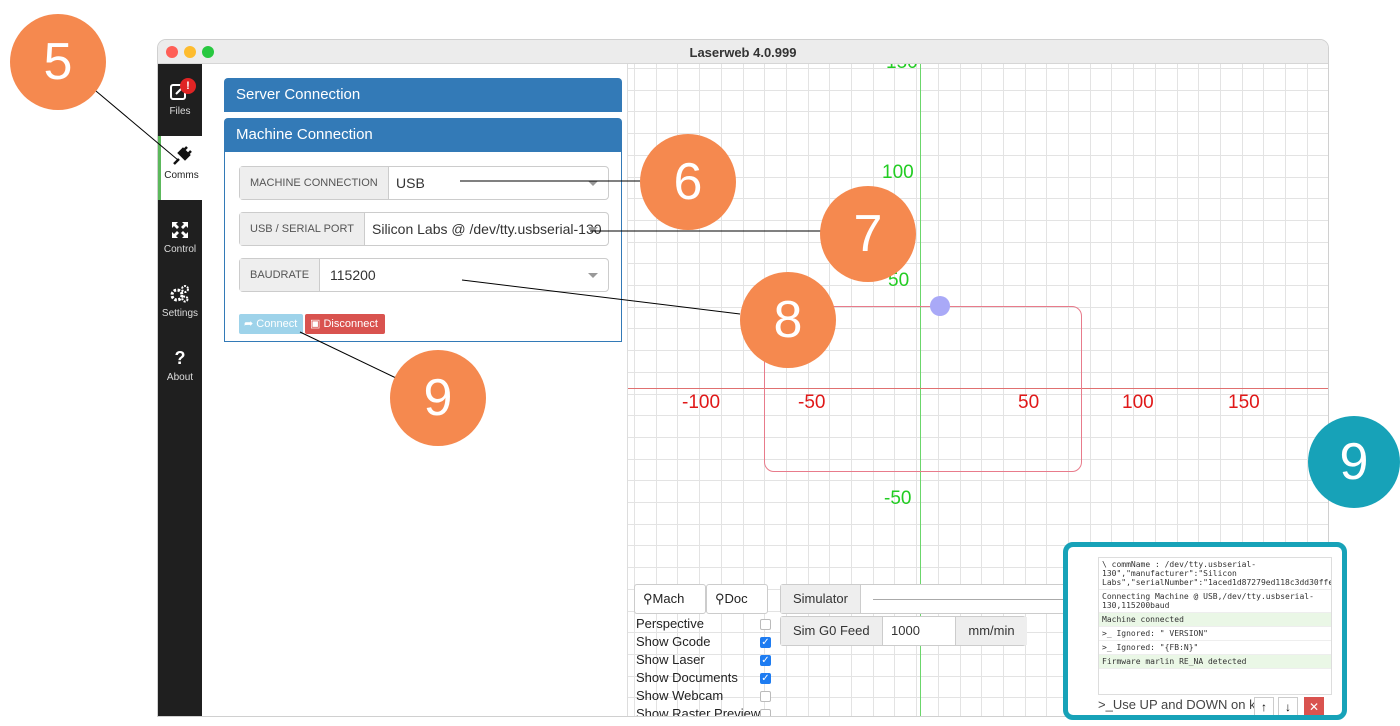 The height and width of the screenshot is (726, 1400). What do you see at coordinates (438, 398) in the screenshot?
I see `annotation-9: 9` at bounding box center [438, 398].